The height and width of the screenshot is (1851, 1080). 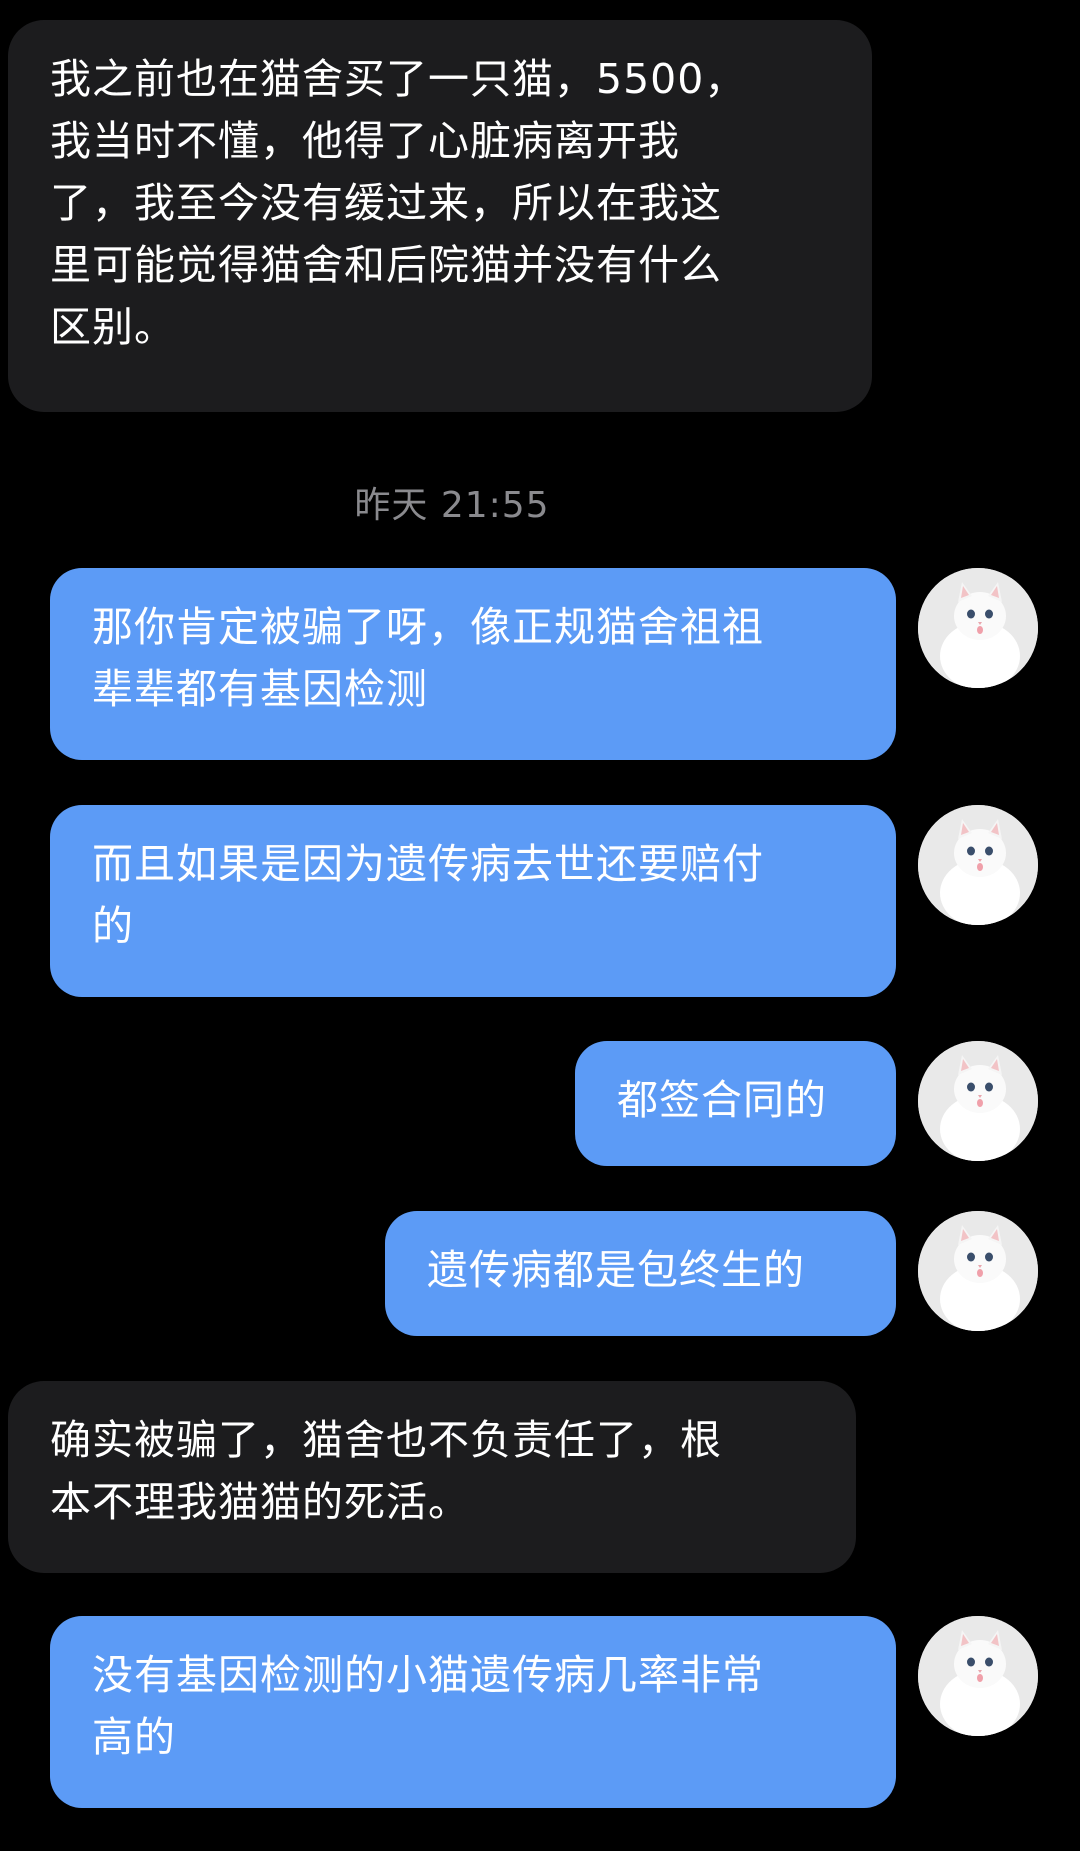 I want to click on message-bubble-sent: 没有基因检测的小猫遗传病几率非常 高的, so click(x=473, y=1712).